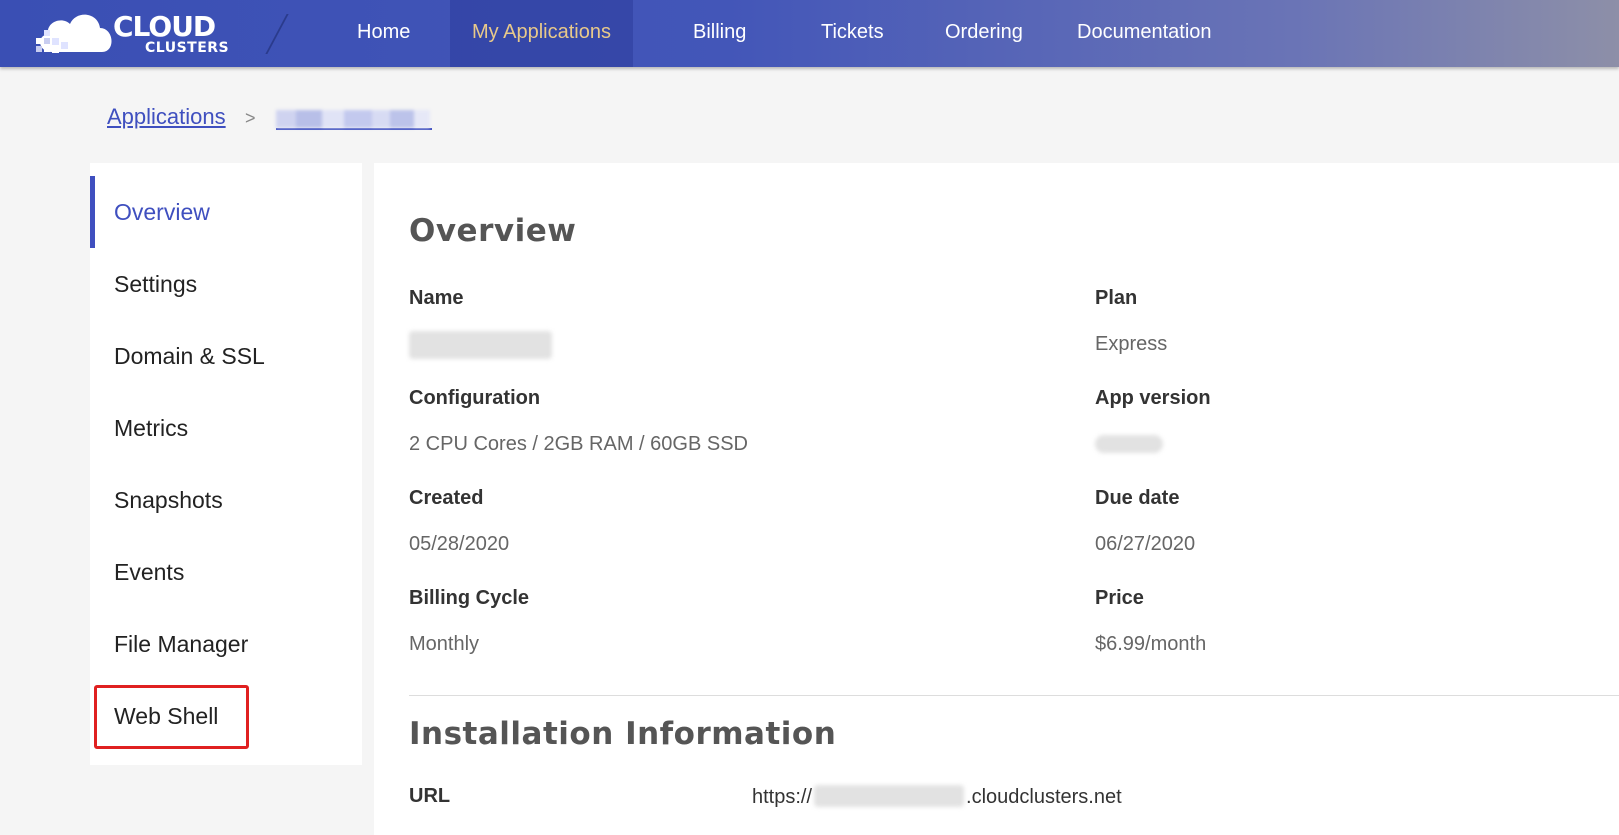 The height and width of the screenshot is (835, 1619). I want to click on created-label: Created, so click(446, 498).